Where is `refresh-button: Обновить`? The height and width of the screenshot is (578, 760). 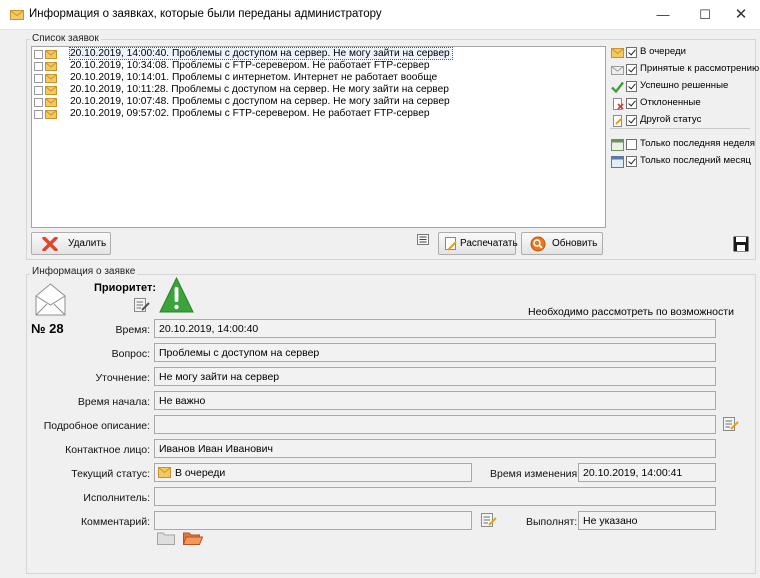
refresh-button: Обновить is located at coordinates (562, 243).